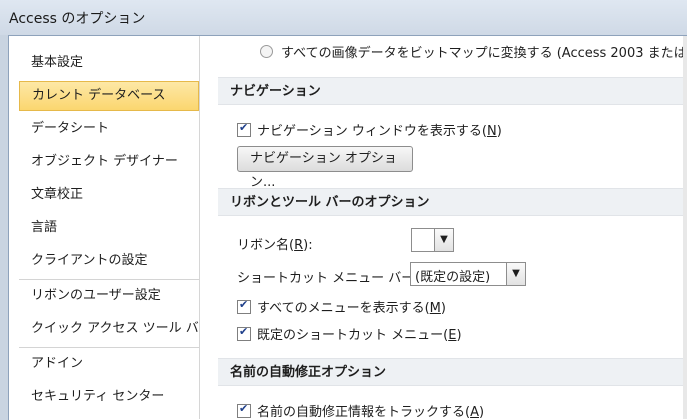 This screenshot has width=687, height=420. I want to click on track-name-autocorrect-checkbox: 名前の自動修正情報をトラックする(A), so click(360, 410).